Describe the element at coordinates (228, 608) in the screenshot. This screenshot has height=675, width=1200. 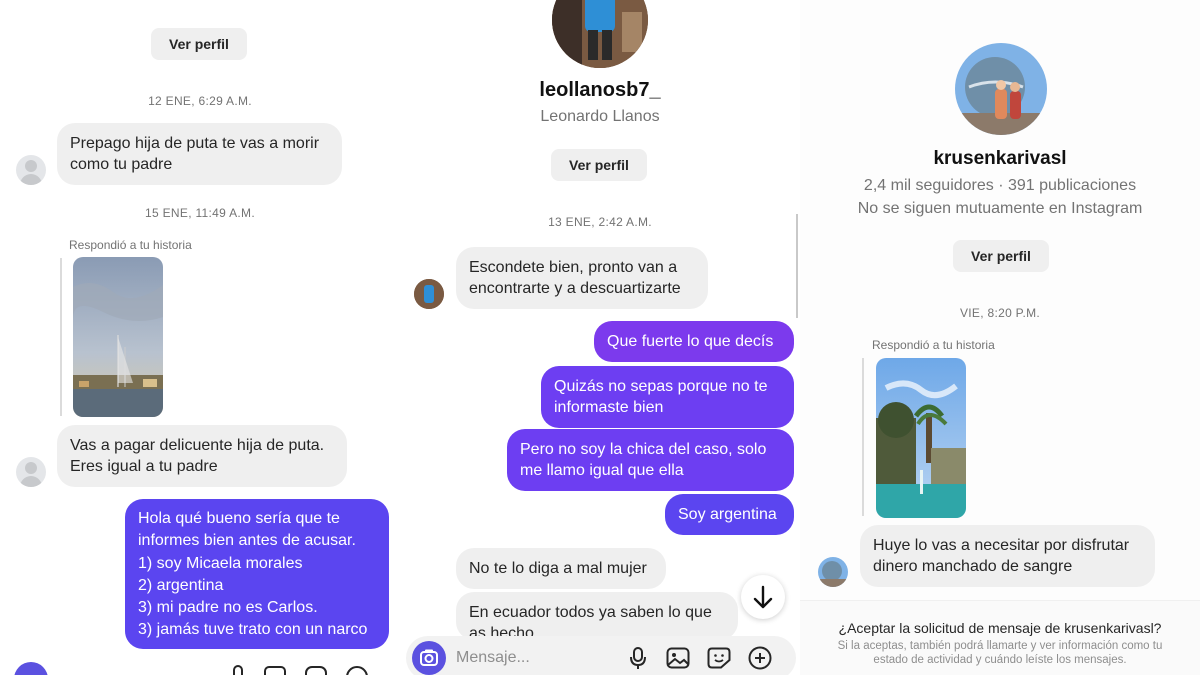
I see `message-line: 3) mi padre no es Carlos.` at that location.